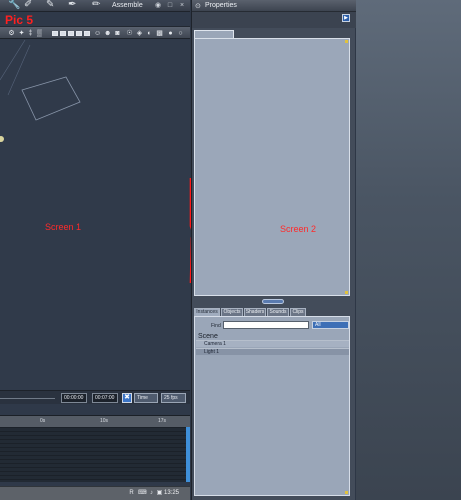  Describe the element at coordinates (79, 33) in the screenshot. I see `solid-icon` at that location.